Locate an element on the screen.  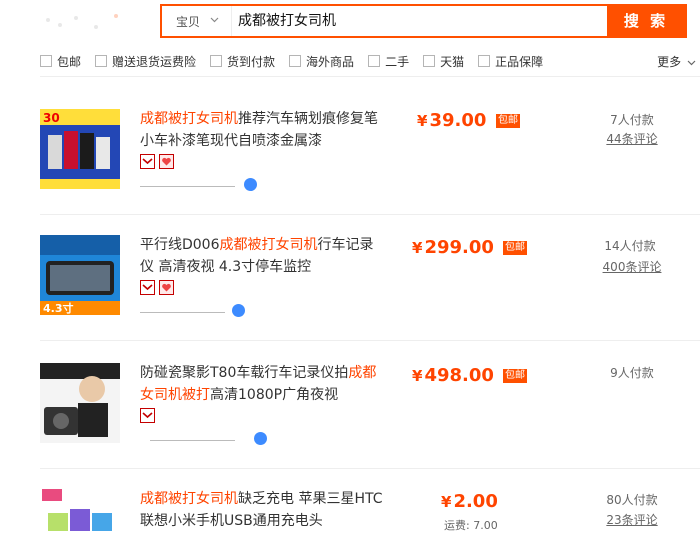
filter-cod: 货到付款 is located at coordinates (242, 61).